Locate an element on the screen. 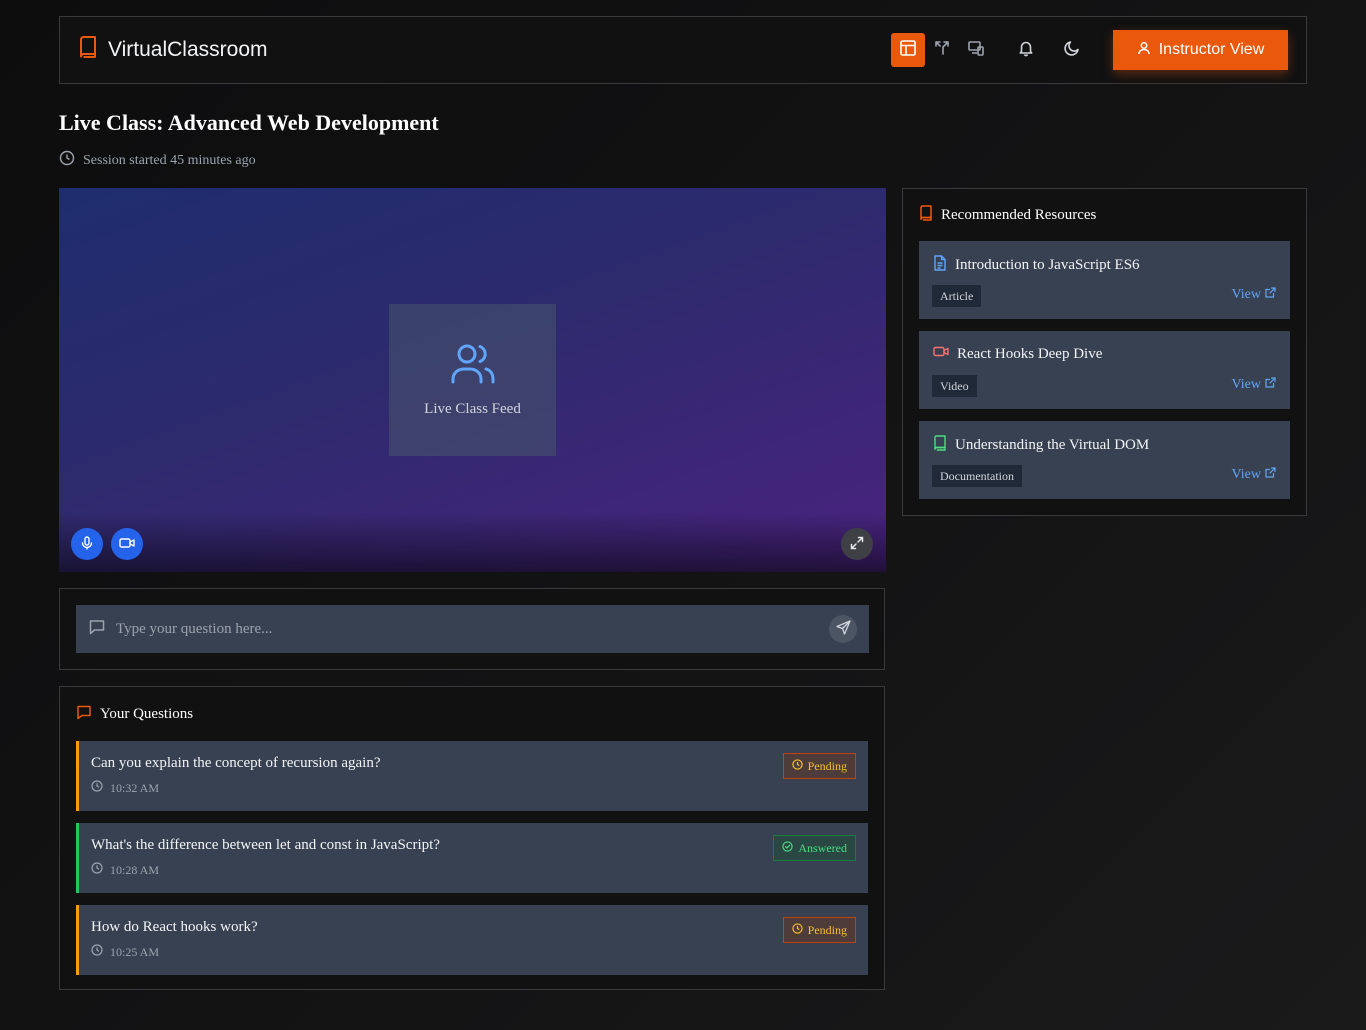 The image size is (1366, 1030). instructor-view-button: Instructor View is located at coordinates (1200, 50).